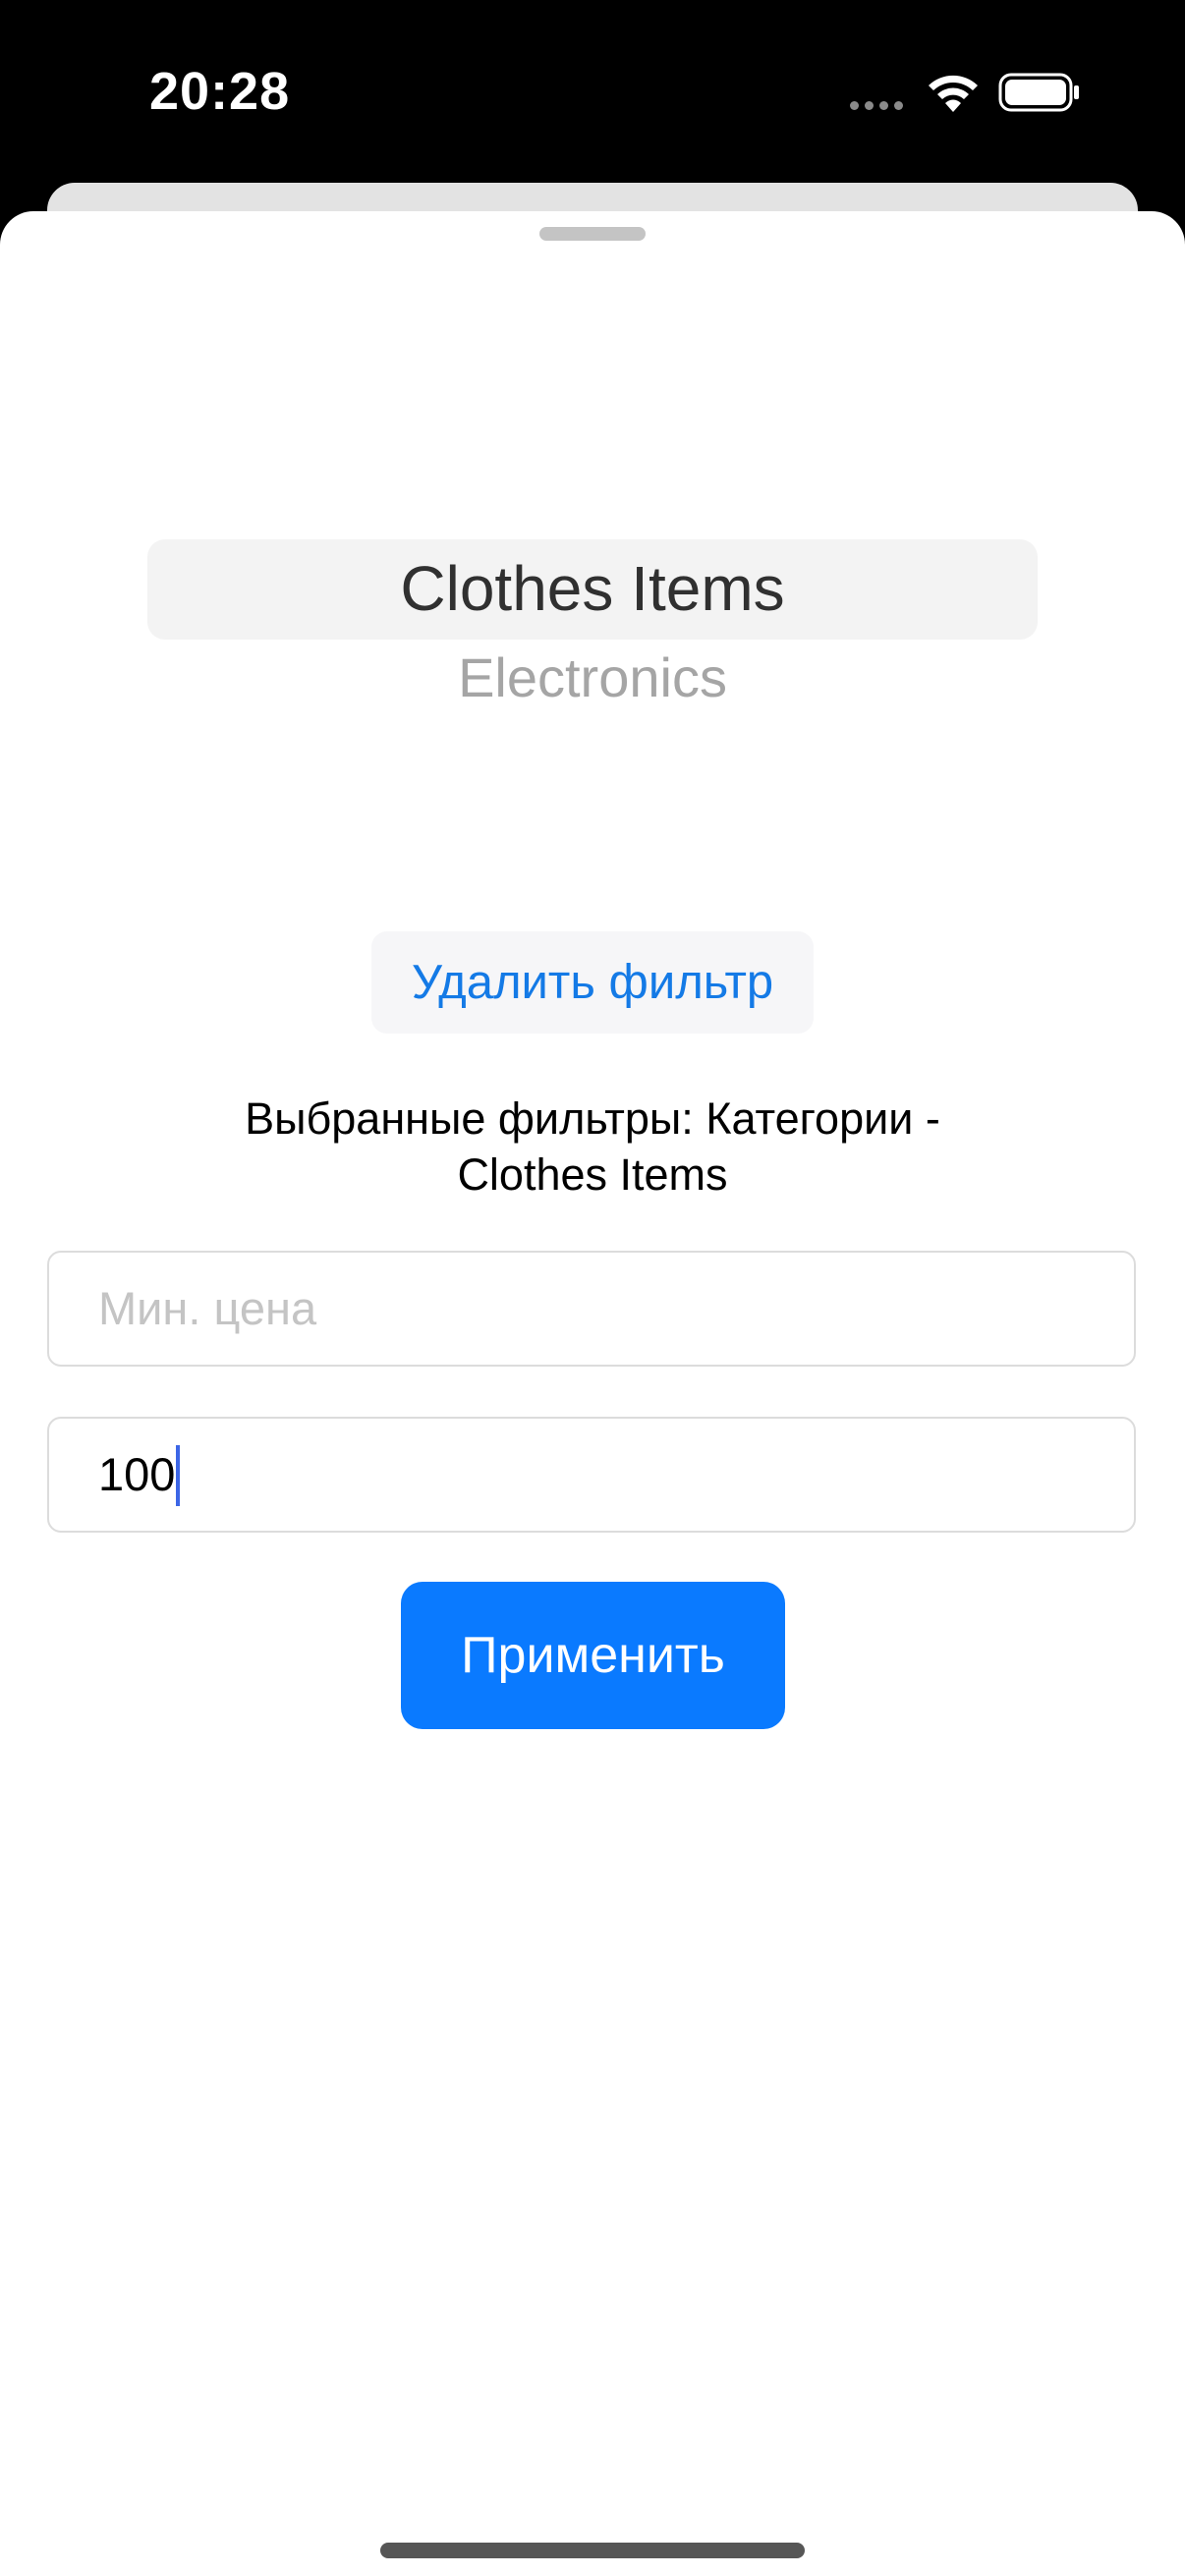  What do you see at coordinates (592, 1309) in the screenshot?
I see `min-price-field: Мин. цена` at bounding box center [592, 1309].